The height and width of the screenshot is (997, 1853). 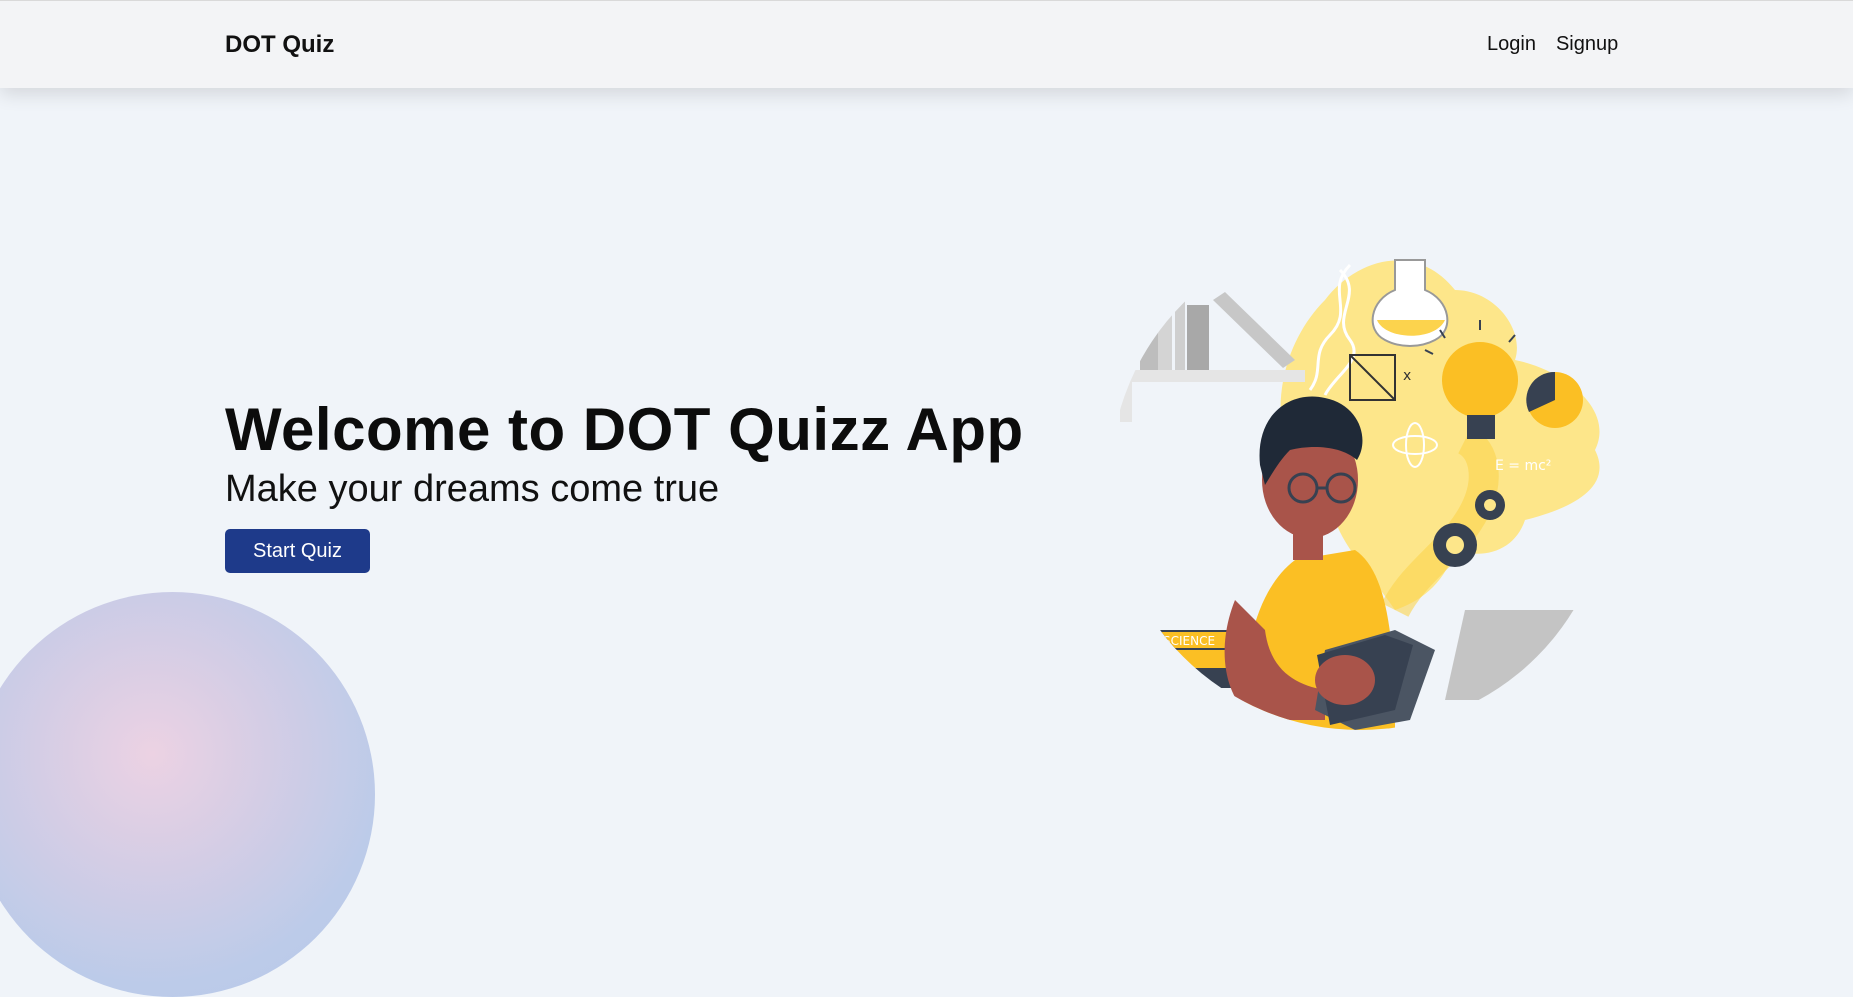 What do you see at coordinates (1148, 659) in the screenshot?
I see `book-label-lish: LISH` at bounding box center [1148, 659].